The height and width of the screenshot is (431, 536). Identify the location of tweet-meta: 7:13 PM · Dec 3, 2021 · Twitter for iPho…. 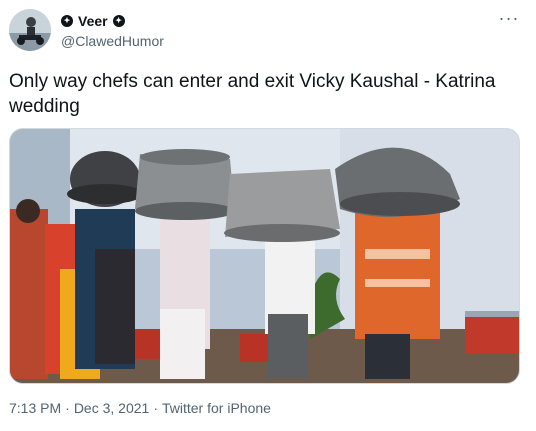
(140, 408).